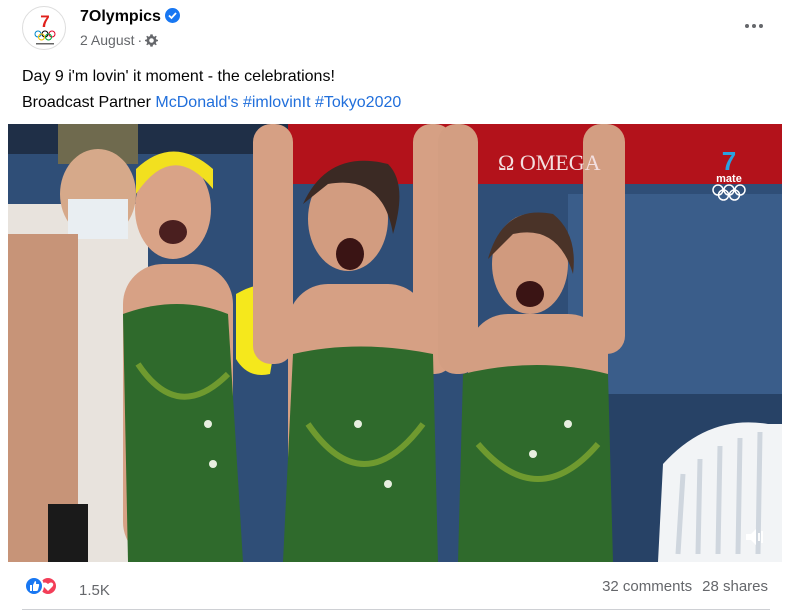  Describe the element at coordinates (647, 586) in the screenshot. I see `comments-count: 32 comments` at that location.